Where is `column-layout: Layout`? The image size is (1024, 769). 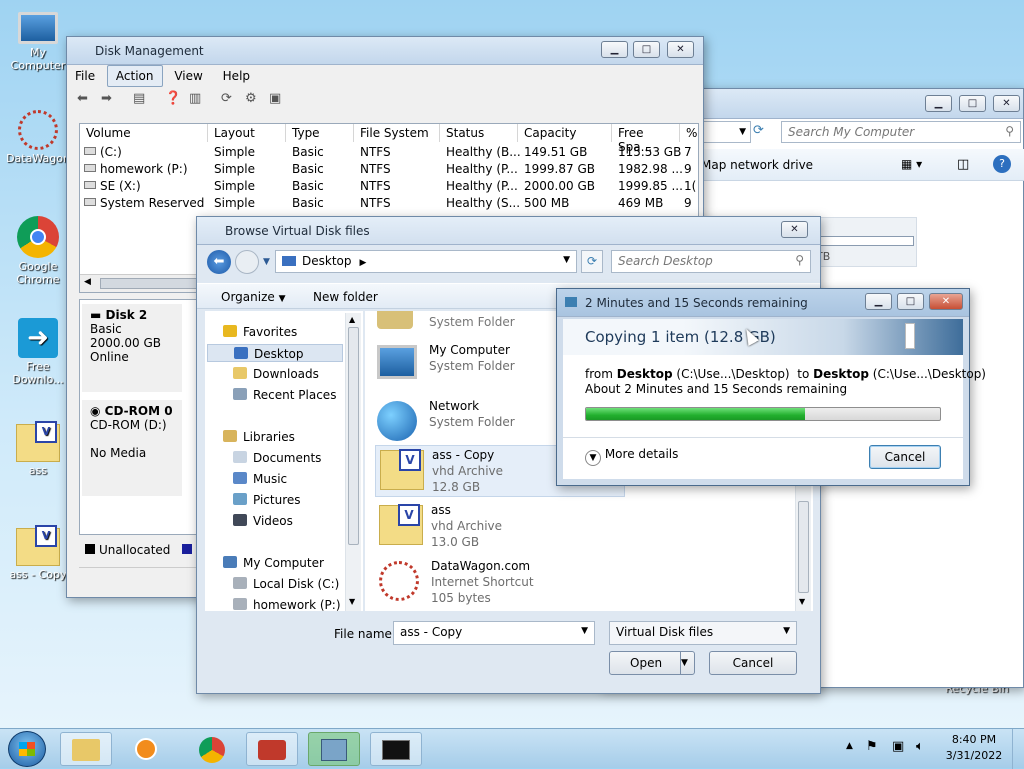 column-layout: Layout is located at coordinates (247, 133).